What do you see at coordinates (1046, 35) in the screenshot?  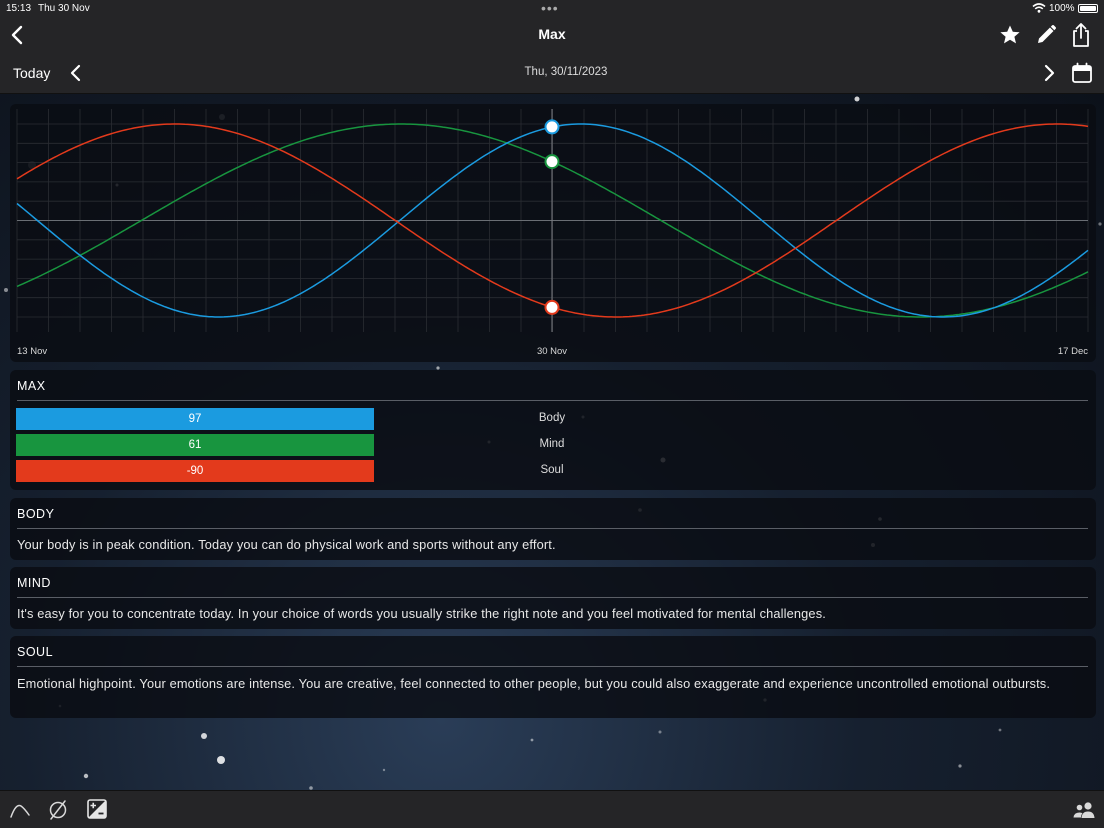 I see `pencil-icon` at bounding box center [1046, 35].